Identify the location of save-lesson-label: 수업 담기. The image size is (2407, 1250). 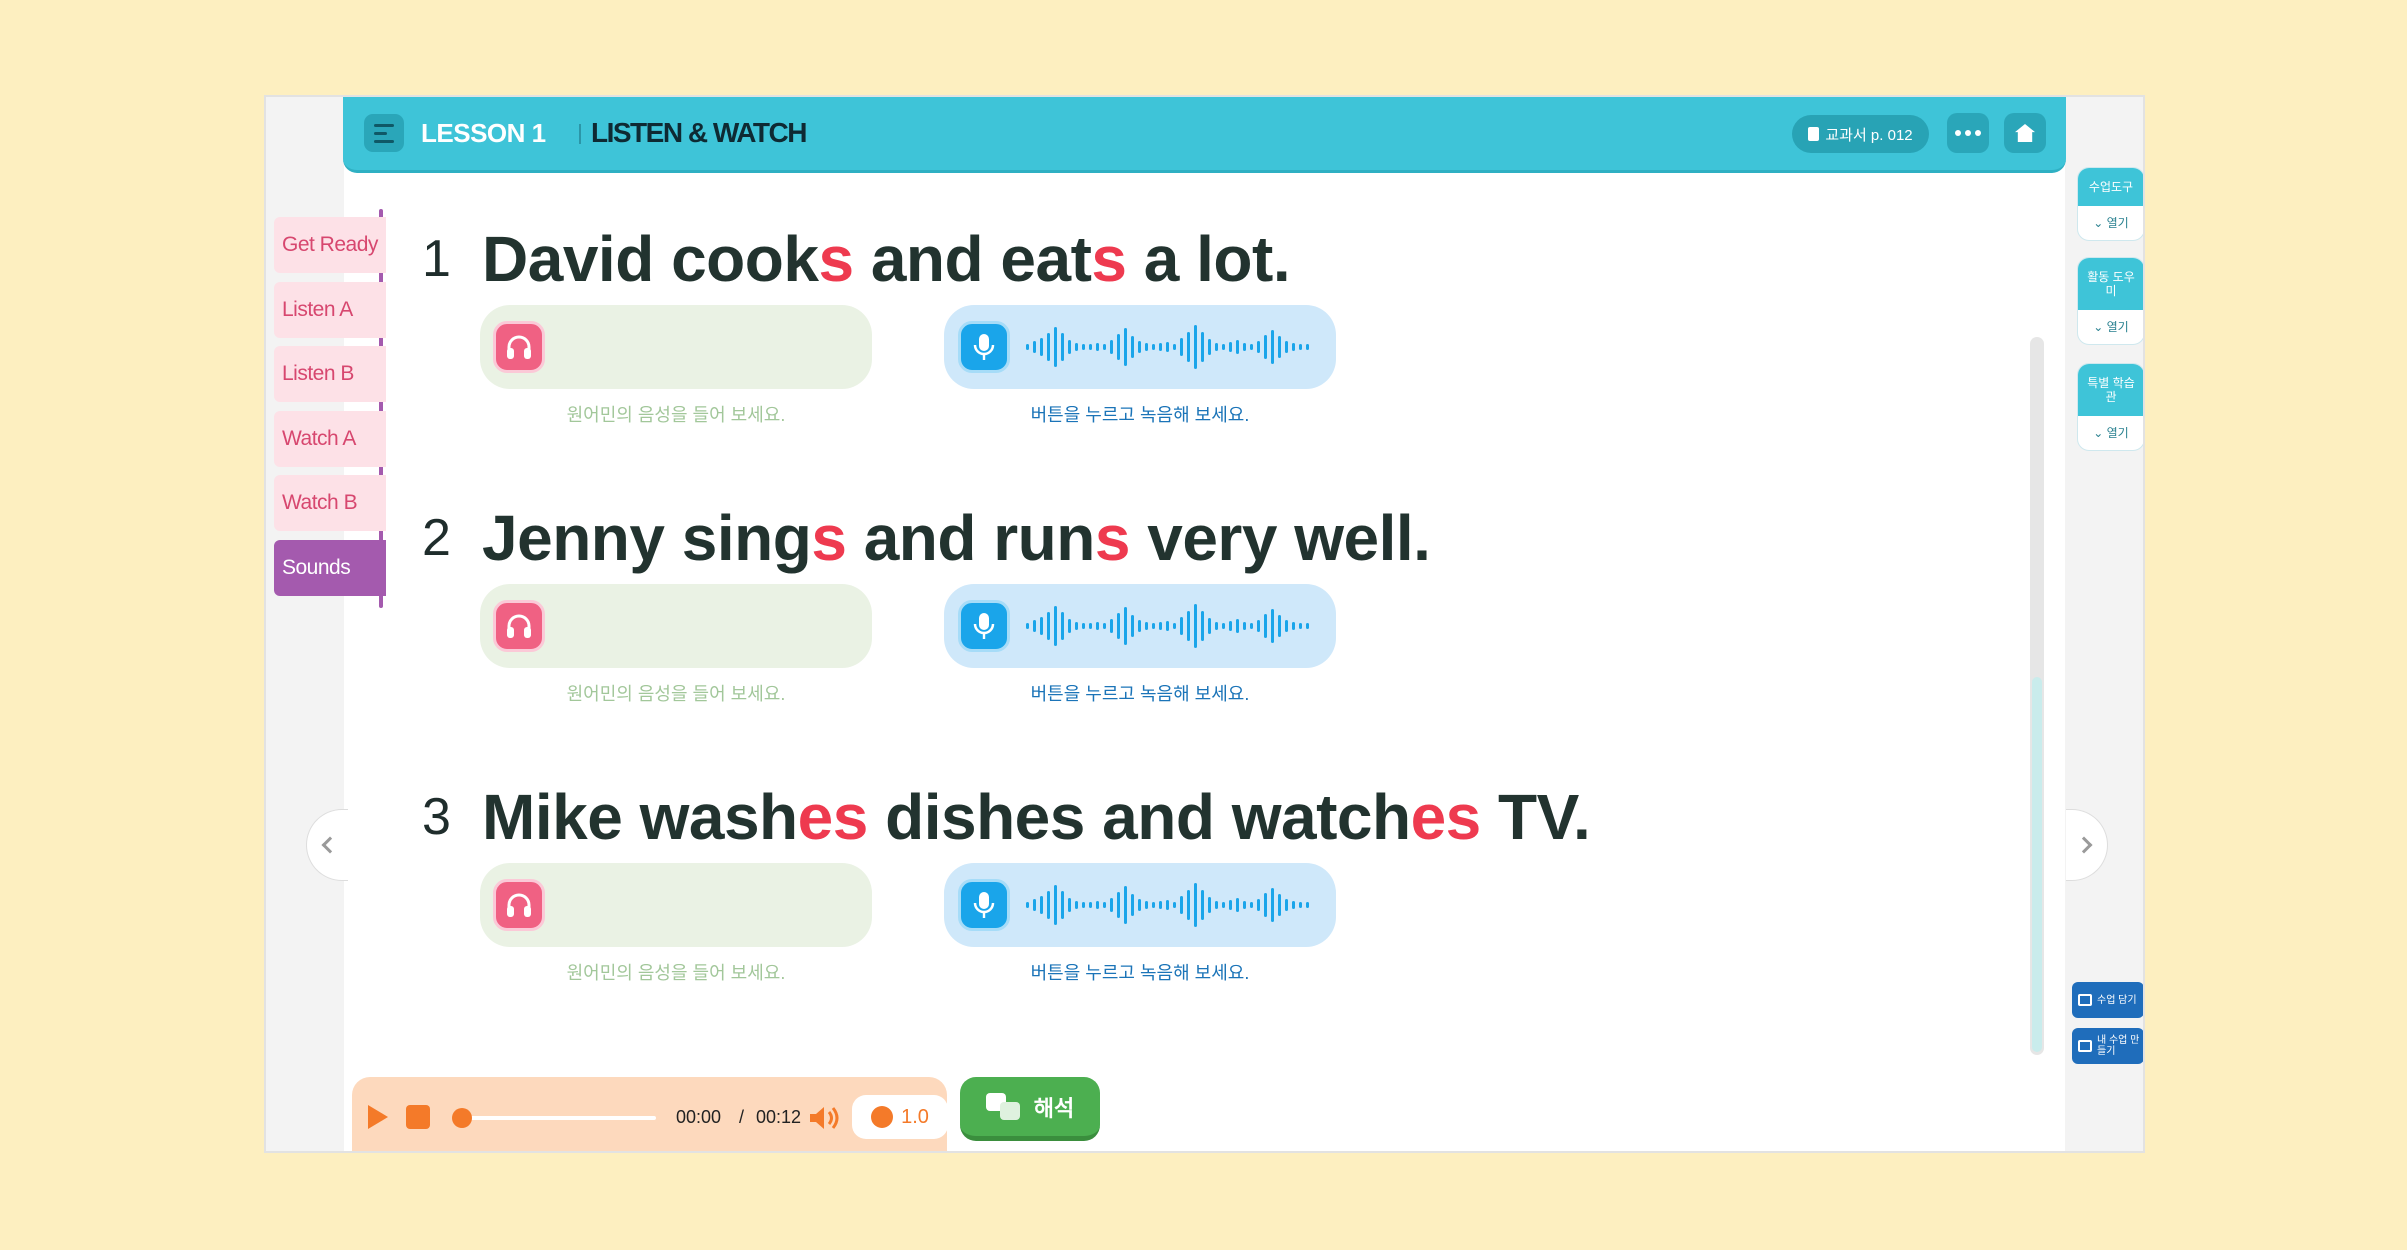
(2117, 1000).